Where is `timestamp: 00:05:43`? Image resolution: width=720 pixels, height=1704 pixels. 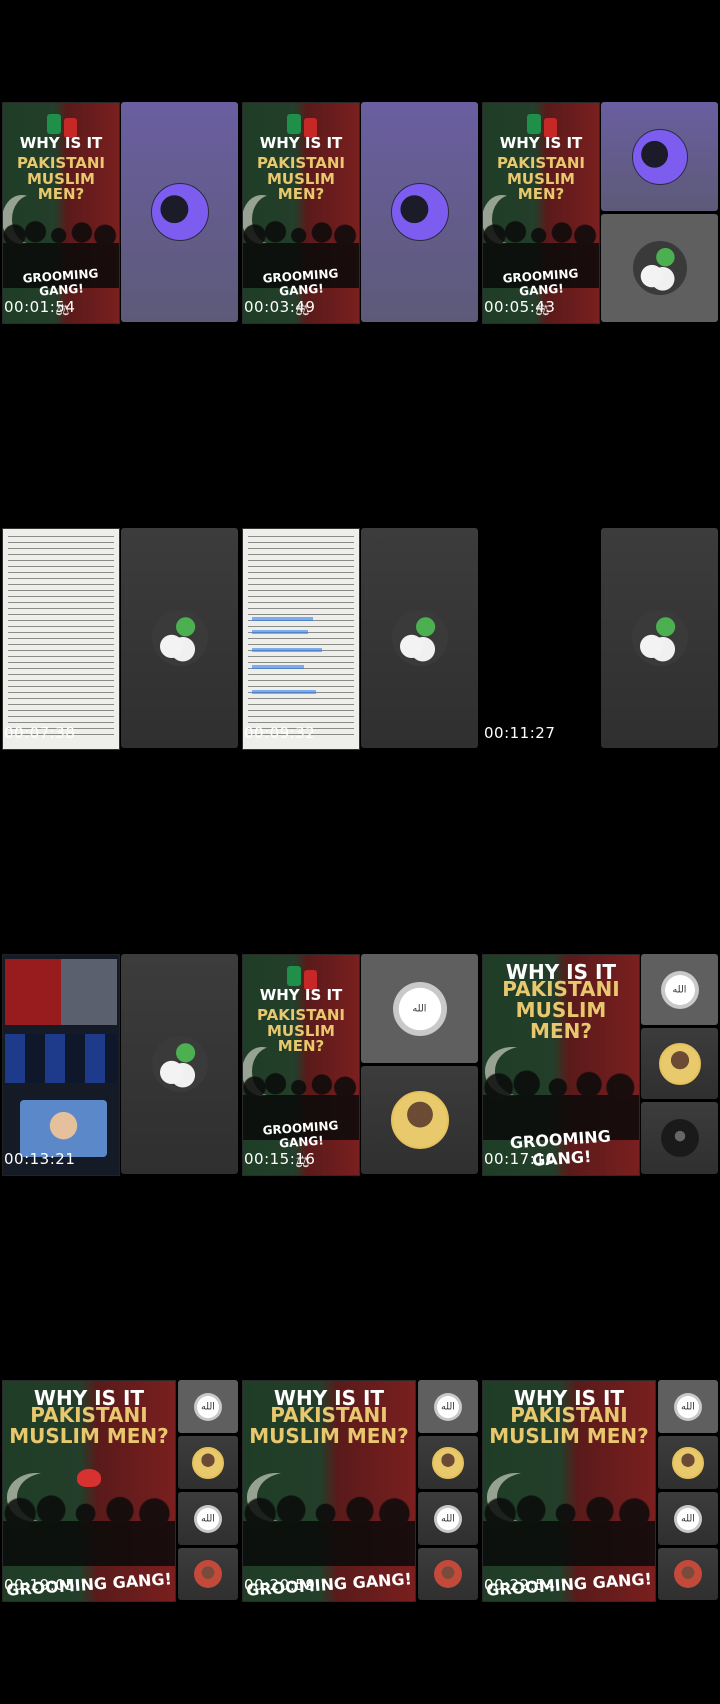 timestamp: 00:05:43 is located at coordinates (520, 307).